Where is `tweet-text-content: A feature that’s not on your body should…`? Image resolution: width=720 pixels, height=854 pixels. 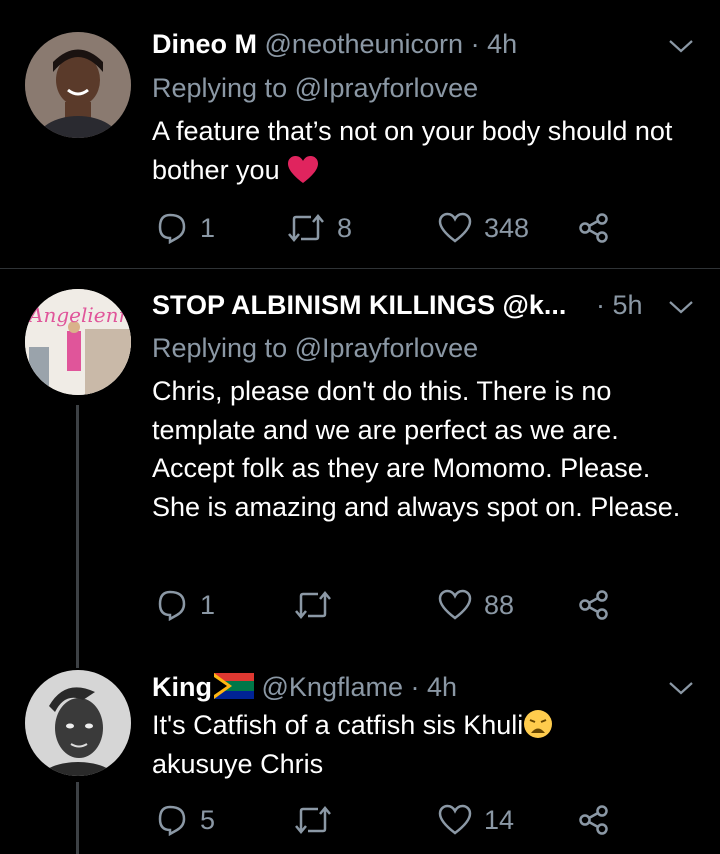 tweet-text-content: A feature that’s not on your body should… is located at coordinates (412, 150).